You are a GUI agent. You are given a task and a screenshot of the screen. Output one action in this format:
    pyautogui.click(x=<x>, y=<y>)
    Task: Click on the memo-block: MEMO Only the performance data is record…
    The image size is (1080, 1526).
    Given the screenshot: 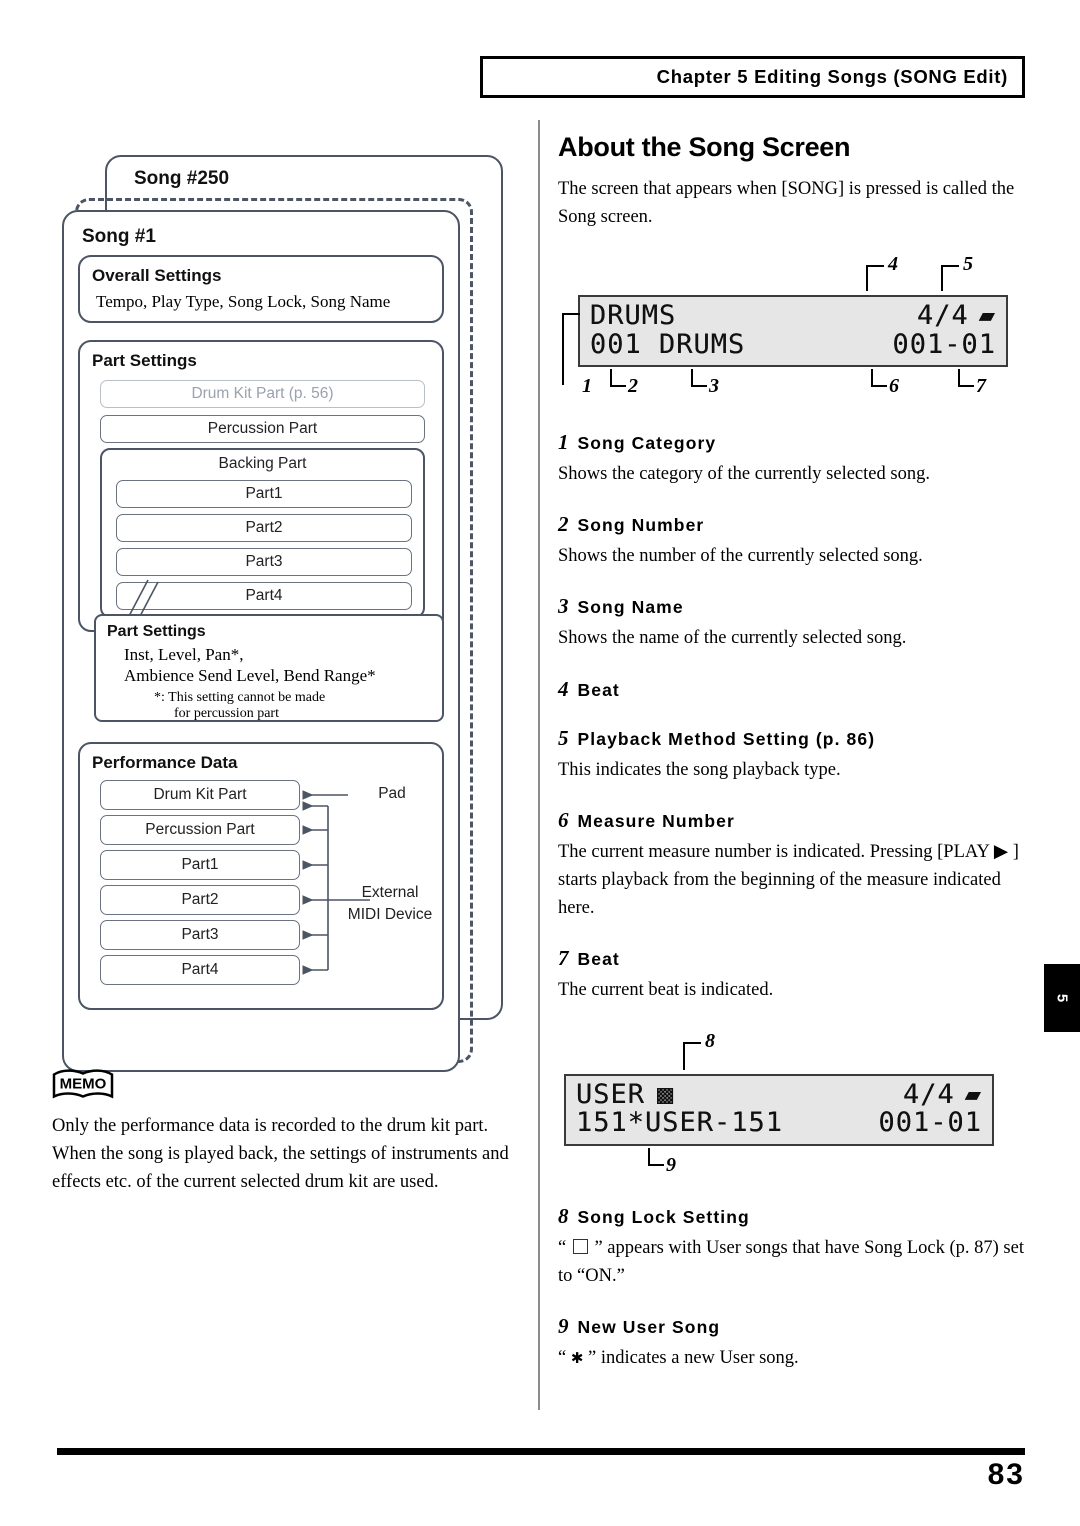 What is the action you would take?
    pyautogui.click(x=287, y=1132)
    